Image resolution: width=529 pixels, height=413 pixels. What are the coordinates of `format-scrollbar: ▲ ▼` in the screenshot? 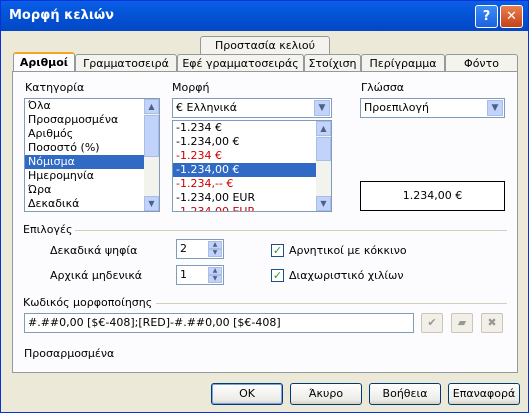 It's located at (323, 166).